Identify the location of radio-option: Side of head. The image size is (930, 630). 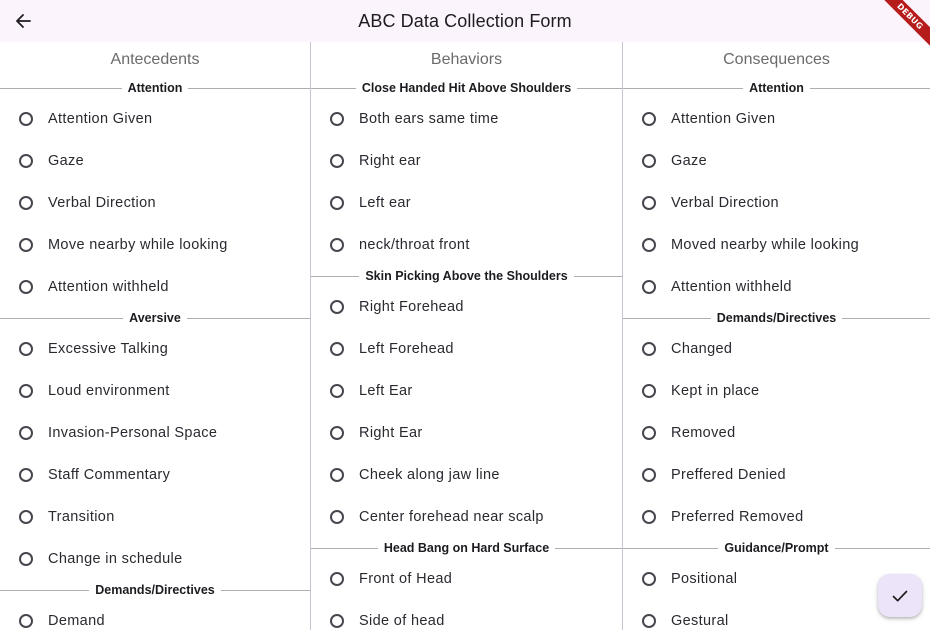
(466, 615).